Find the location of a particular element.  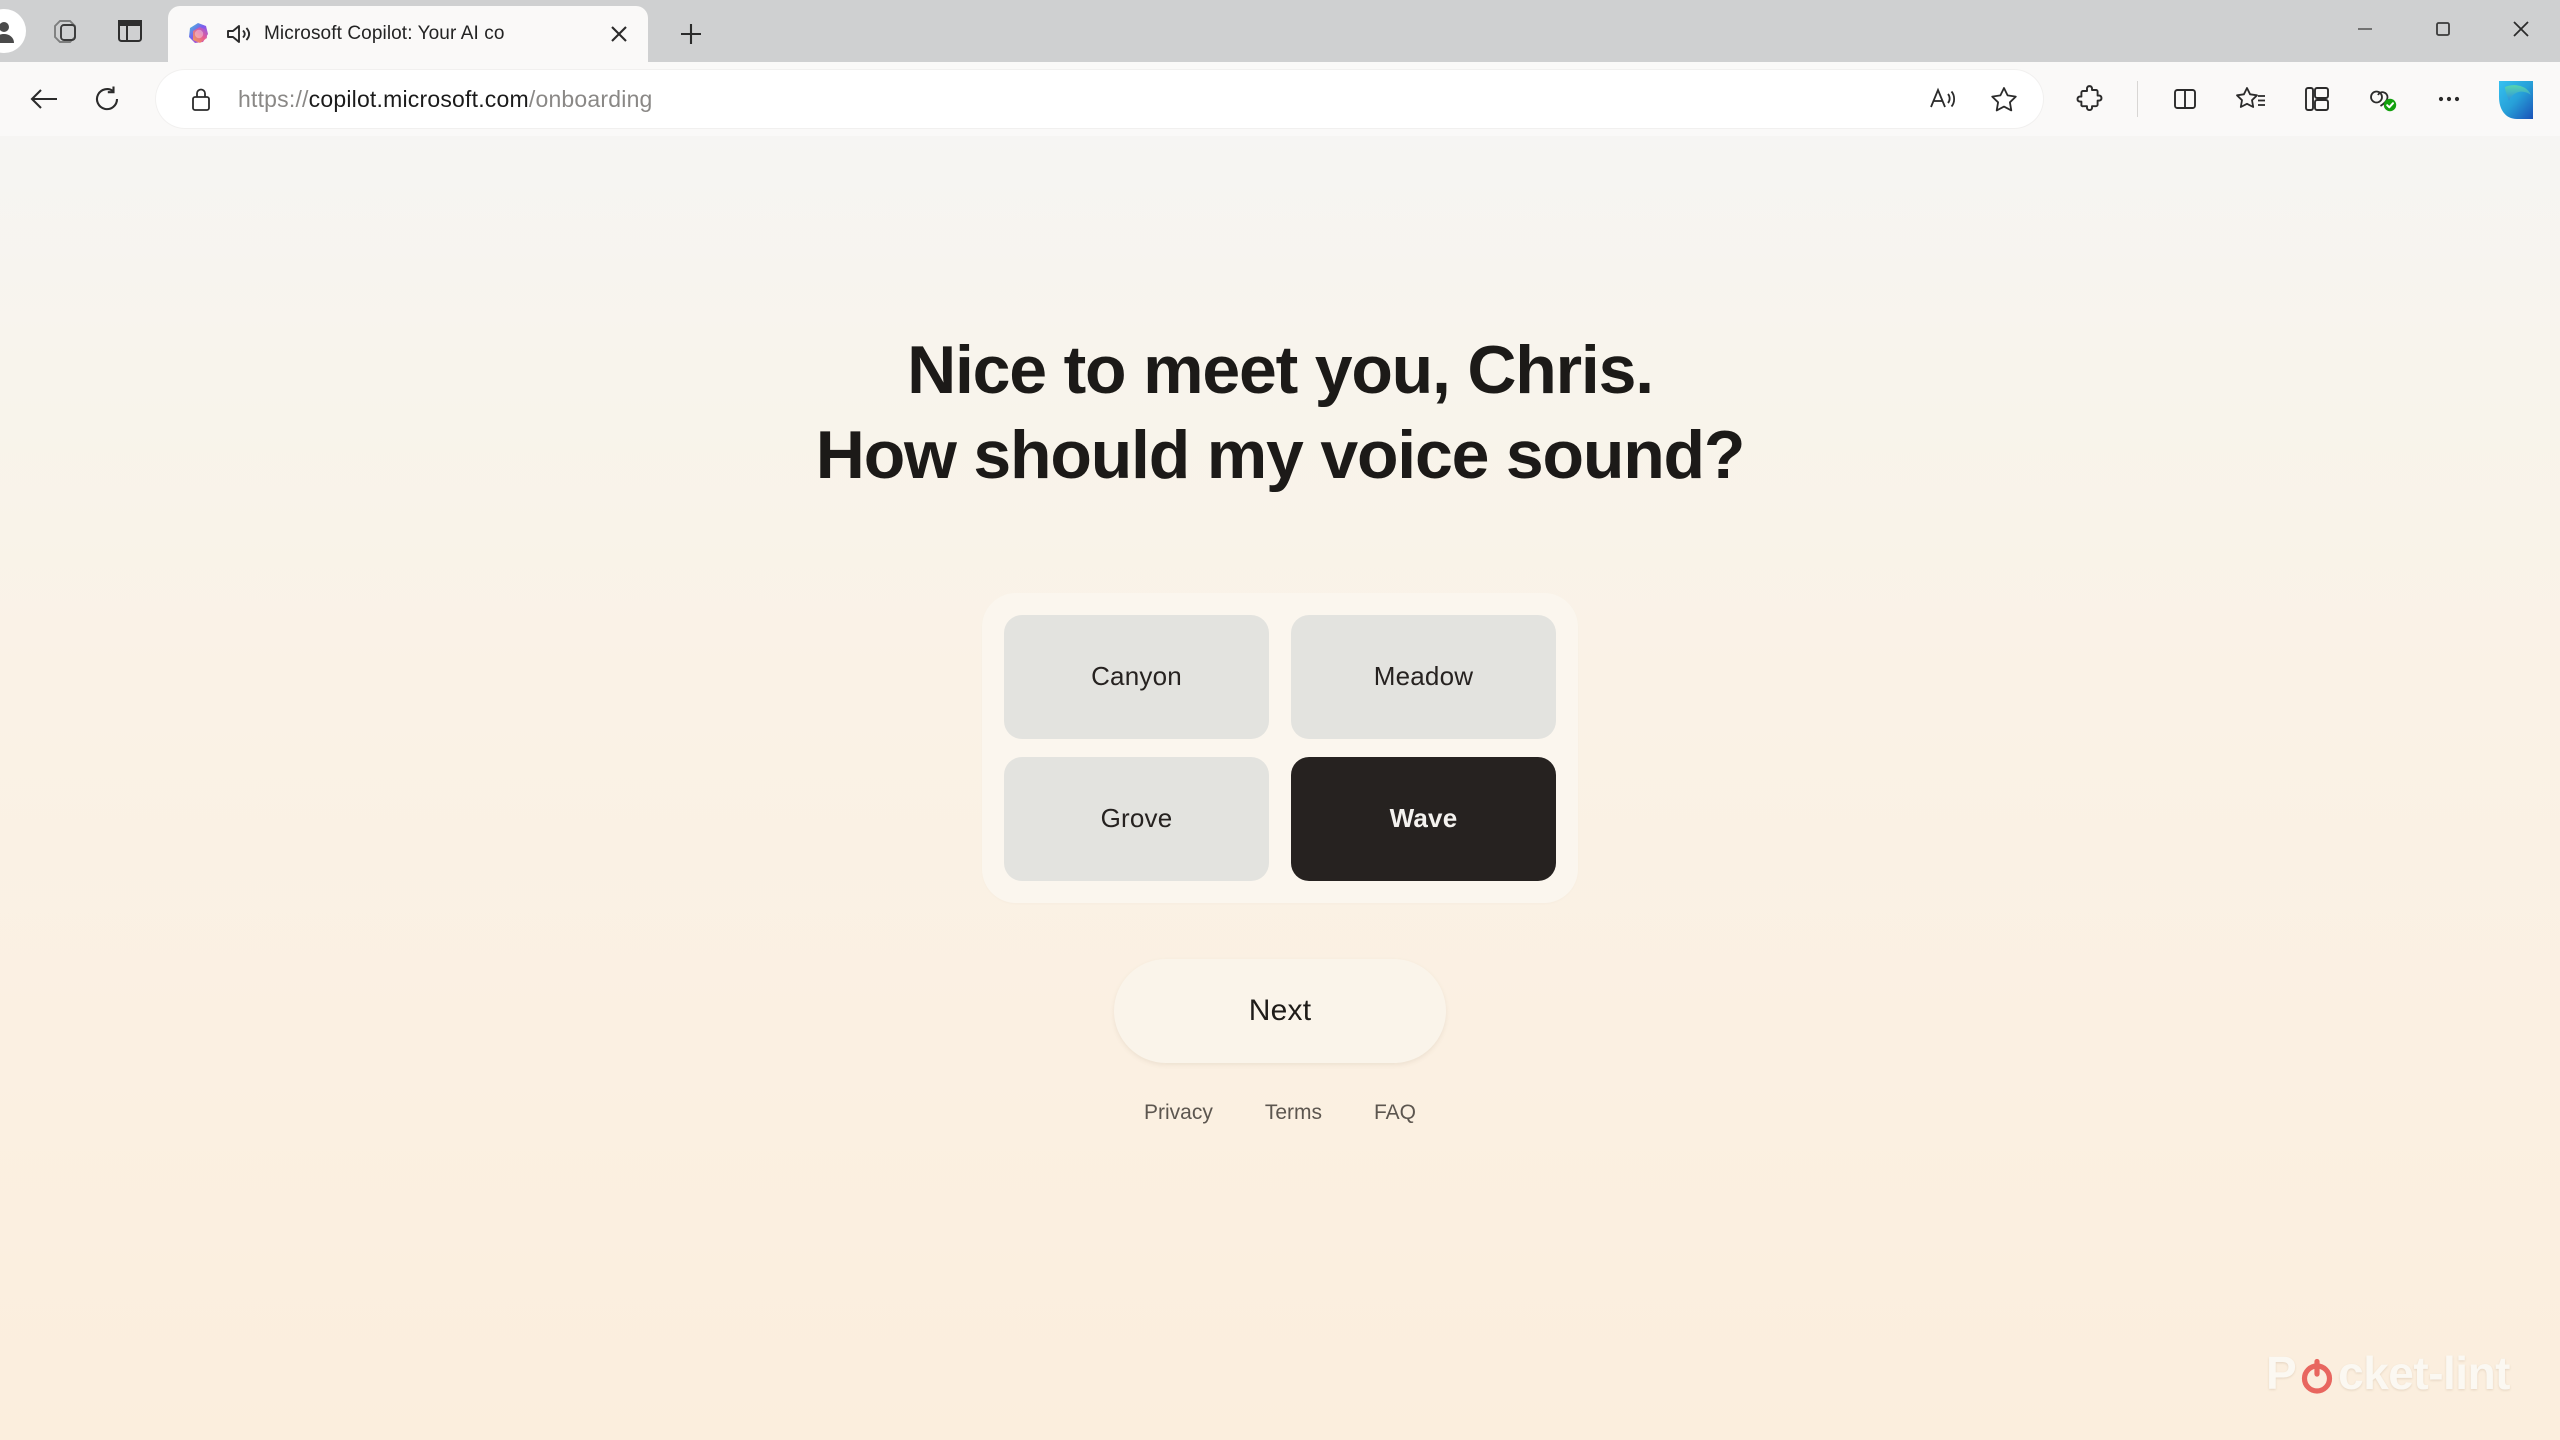

copilot-shield-icon is located at coordinates (2383, 101).